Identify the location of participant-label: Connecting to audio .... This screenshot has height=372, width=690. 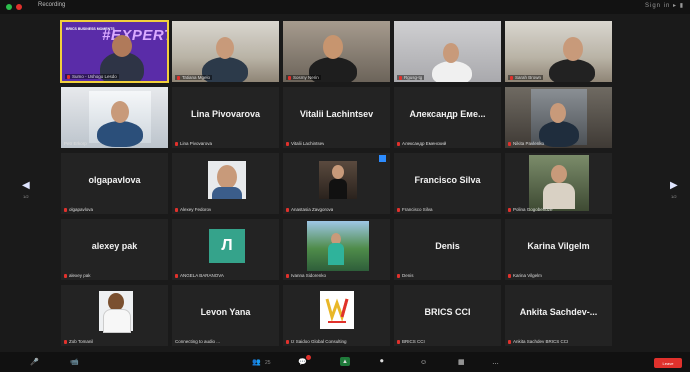
(198, 341).